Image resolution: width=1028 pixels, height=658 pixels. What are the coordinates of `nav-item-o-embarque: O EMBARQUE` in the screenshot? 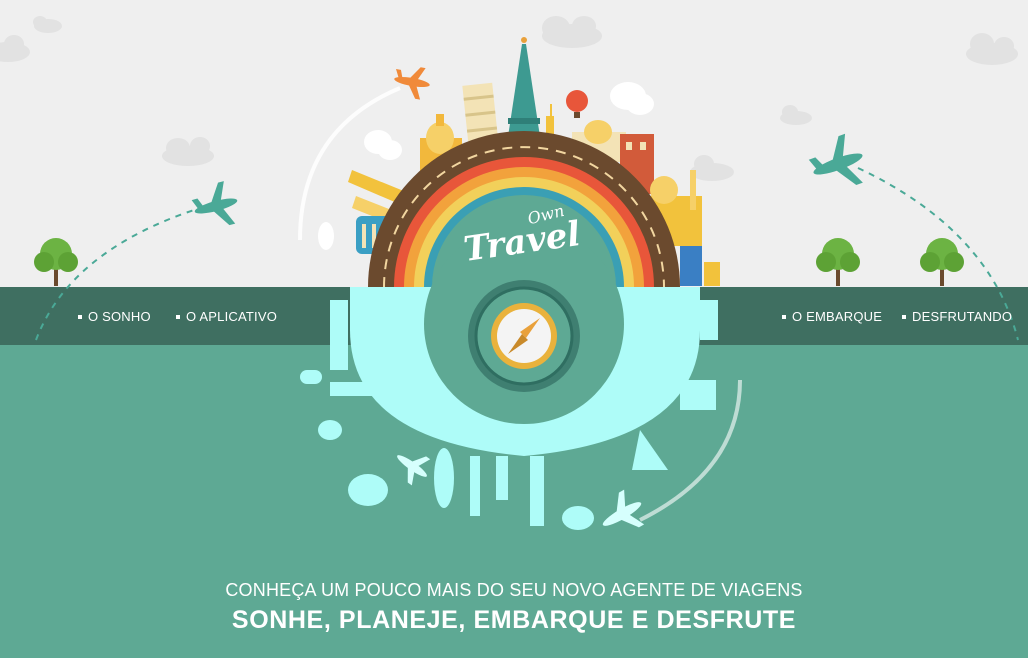 It's located at (832, 316).